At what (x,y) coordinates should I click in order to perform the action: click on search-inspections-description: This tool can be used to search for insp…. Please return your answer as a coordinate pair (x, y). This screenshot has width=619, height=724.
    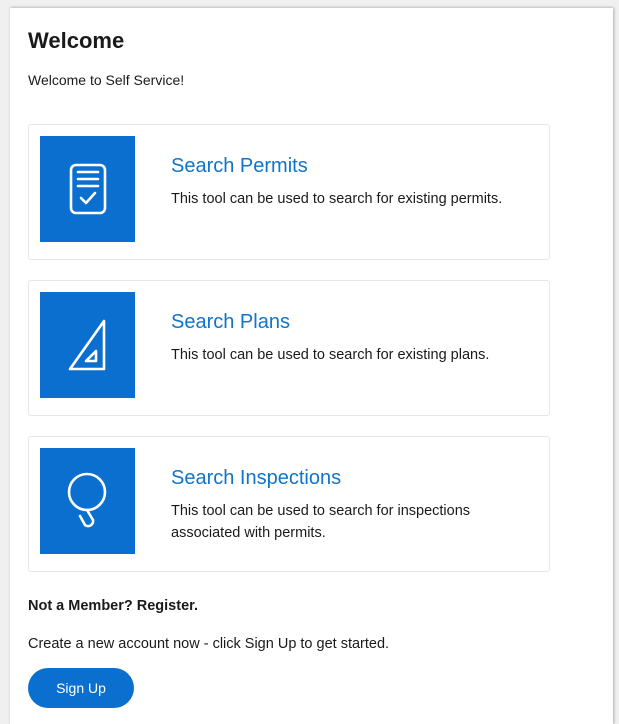
    Looking at the image, I should click on (321, 522).